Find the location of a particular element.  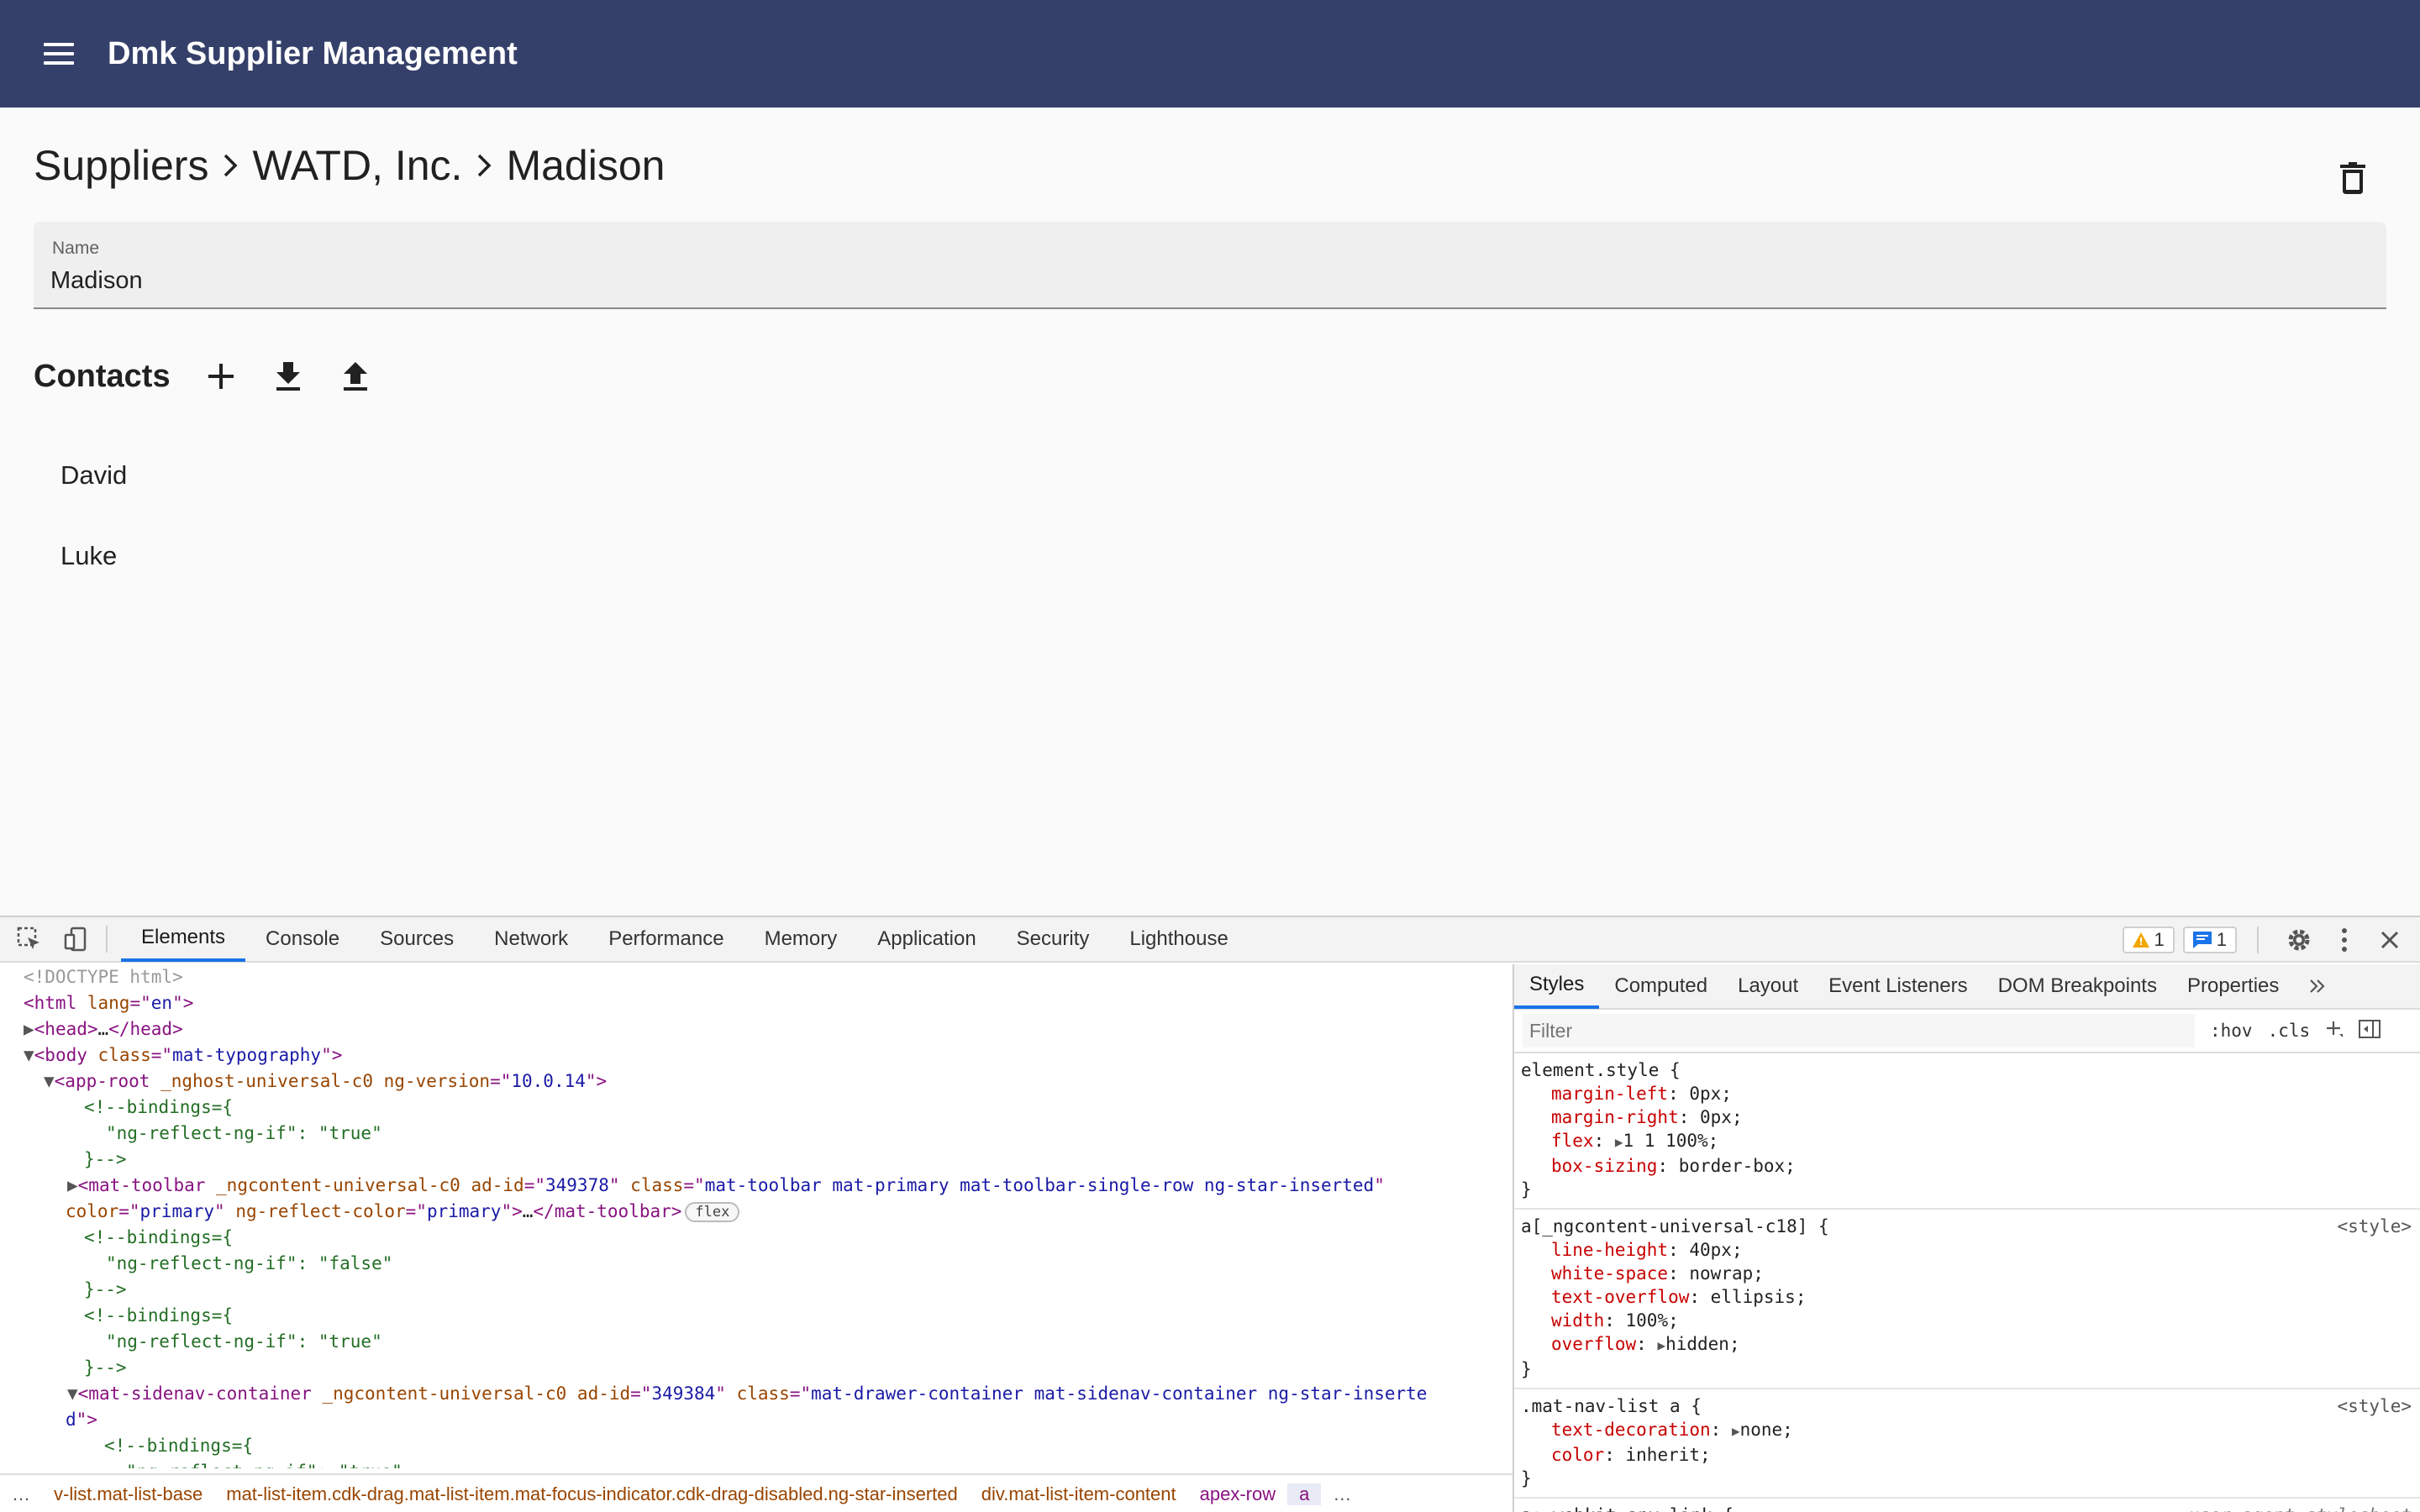

style-declaration: width: 100%; is located at coordinates (1967, 1320).